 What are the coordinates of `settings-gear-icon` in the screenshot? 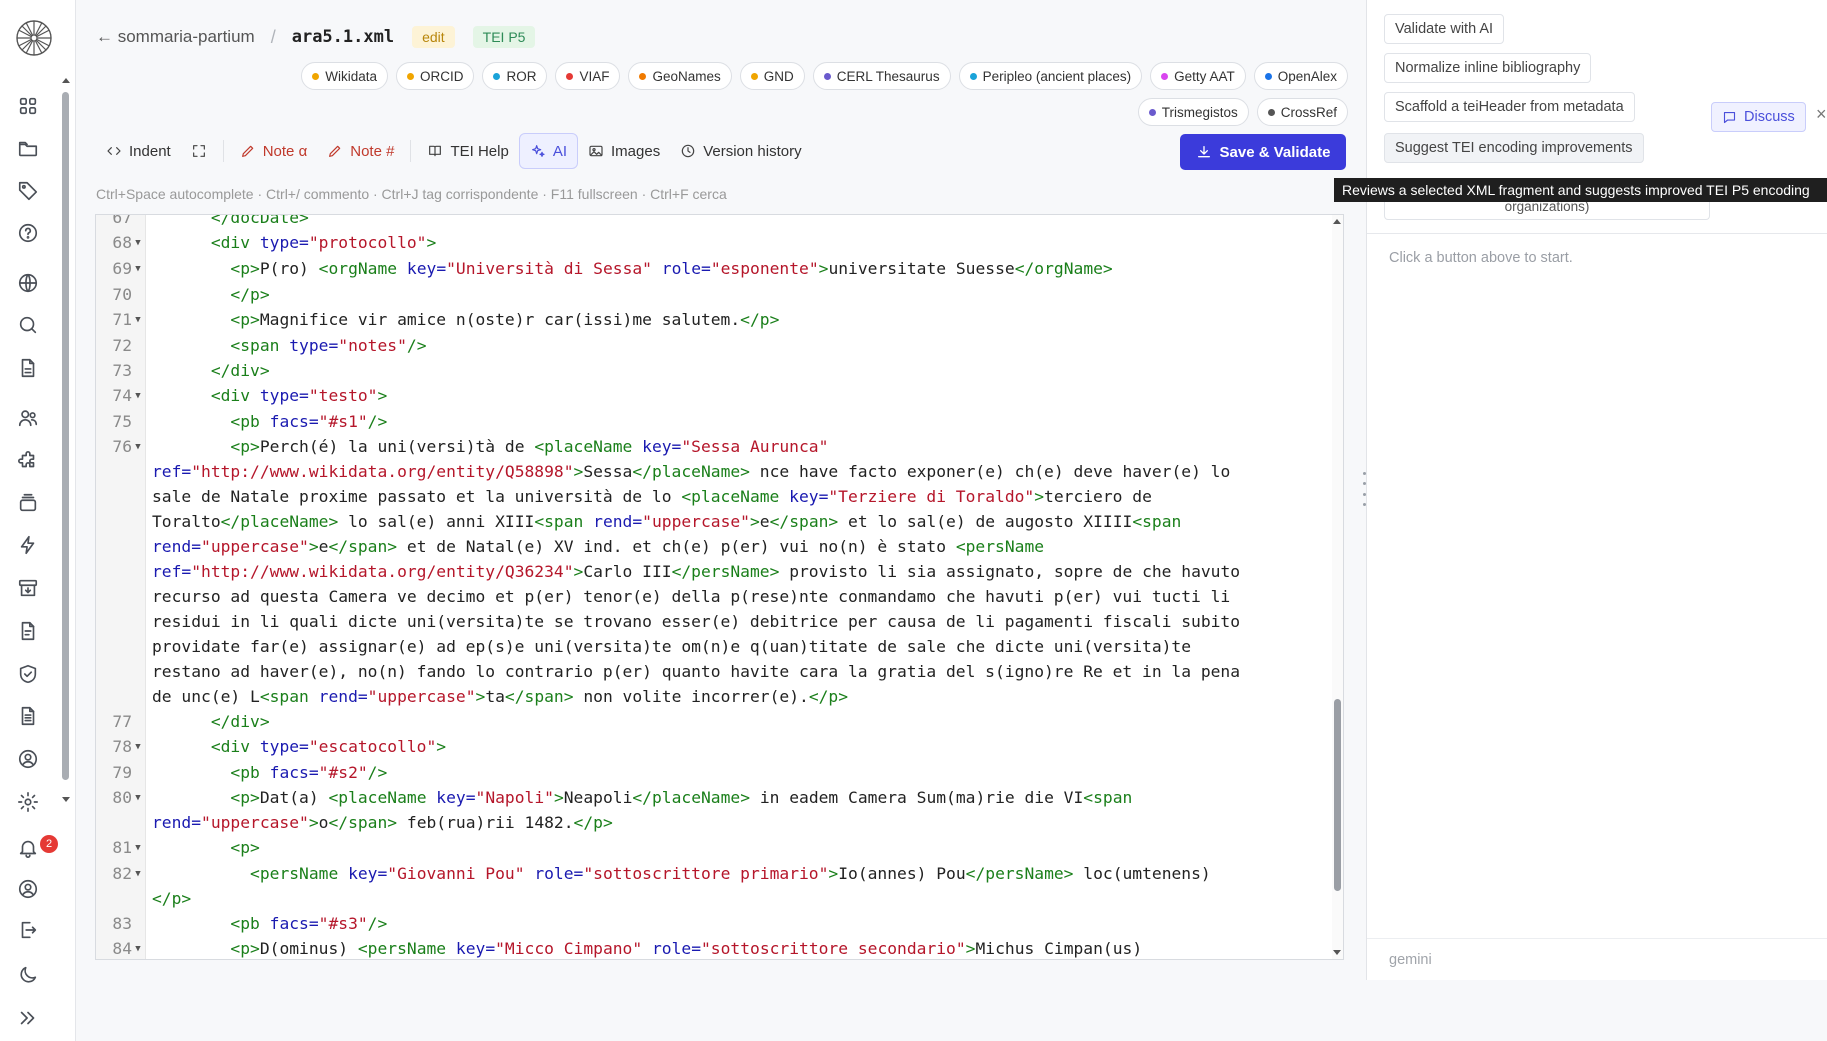 It's located at (28, 802).